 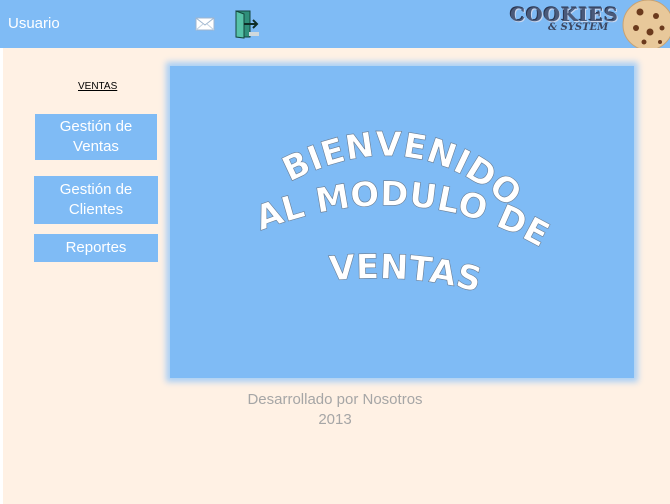 What do you see at coordinates (578, 27) in the screenshot?
I see `logo-subtext: & SYSTEM` at bounding box center [578, 27].